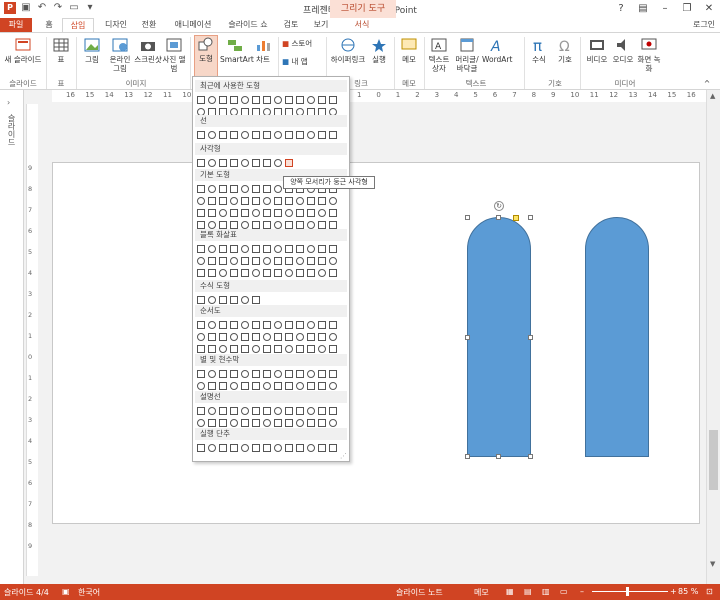 The image size is (720, 600). Describe the element at coordinates (49, 25) in the screenshot. I see `tab-home: 홈` at that location.